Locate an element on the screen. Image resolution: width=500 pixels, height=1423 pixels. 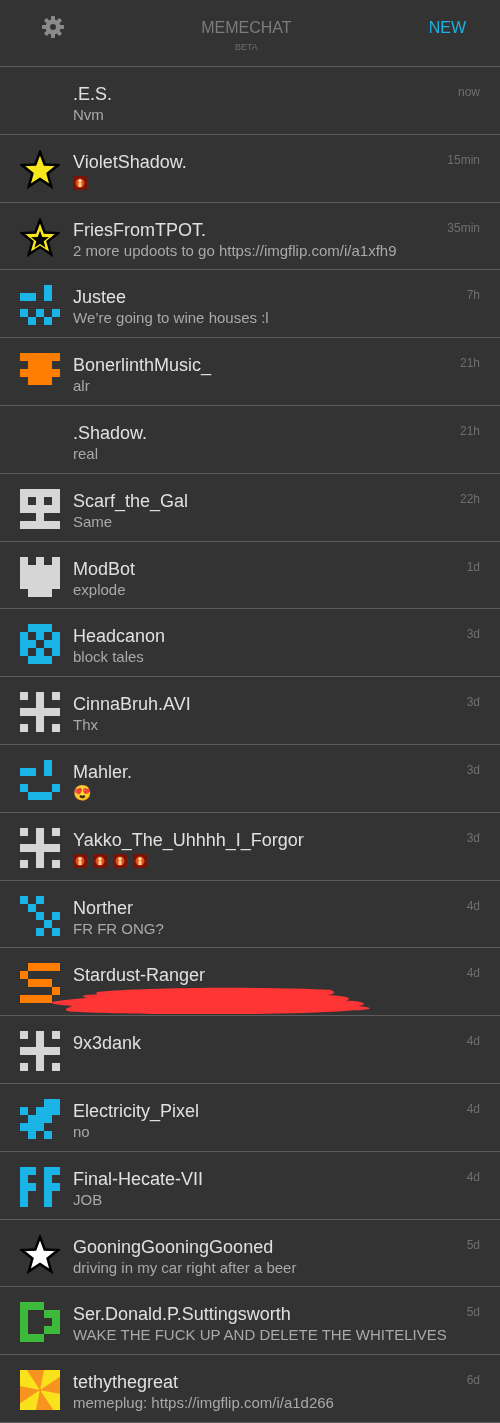
chat-row: Electricity_Pixel no 4d is located at coordinates (250, 1117).